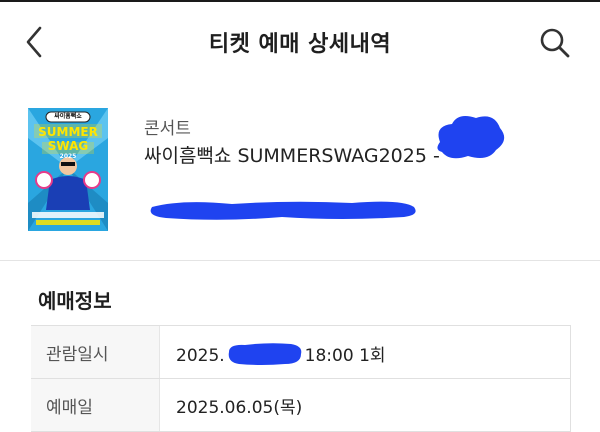  I want to click on event-title-text: 싸이흠뻑쇼 SUMMERSWAG2025 -, so click(292, 156).